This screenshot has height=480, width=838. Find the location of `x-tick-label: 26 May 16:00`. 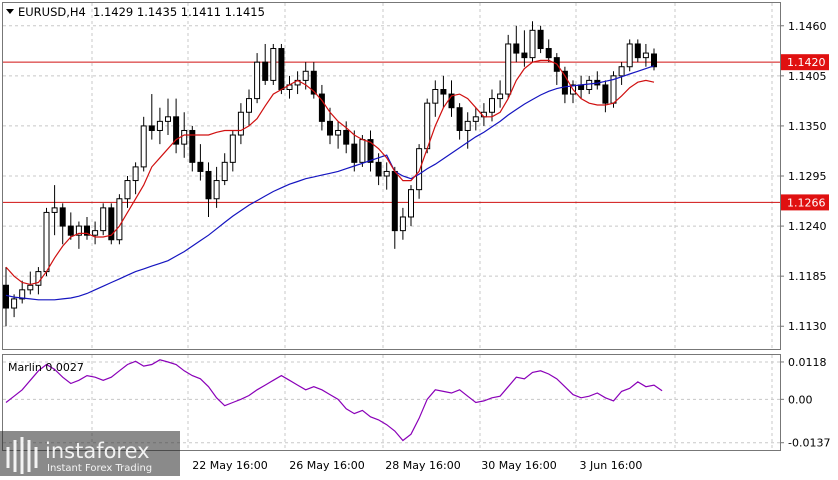

x-tick-label: 26 May 16:00 is located at coordinates (326, 465).